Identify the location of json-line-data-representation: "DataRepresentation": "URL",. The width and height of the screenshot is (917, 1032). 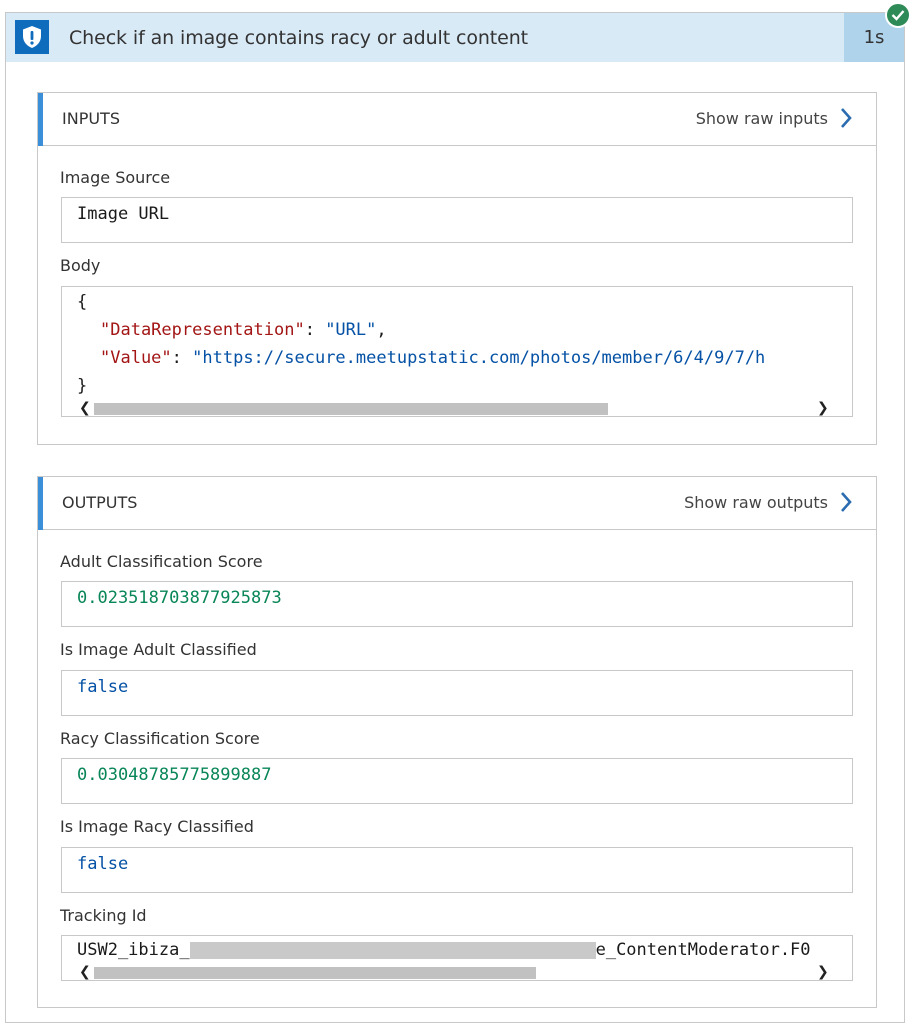
(243, 330).